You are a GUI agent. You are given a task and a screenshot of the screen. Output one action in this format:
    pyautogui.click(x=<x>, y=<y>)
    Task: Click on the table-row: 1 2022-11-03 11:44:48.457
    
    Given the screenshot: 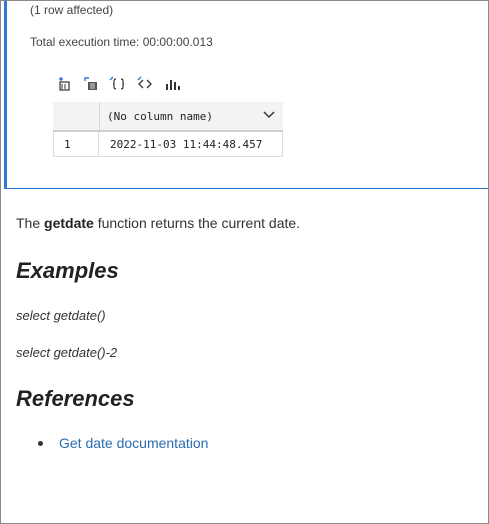 What is the action you would take?
    pyautogui.click(x=168, y=144)
    